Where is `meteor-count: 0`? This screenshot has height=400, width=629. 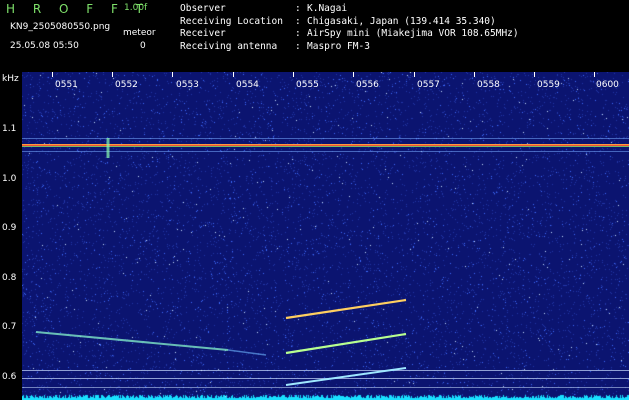
meteor-count: 0 is located at coordinates (143, 46).